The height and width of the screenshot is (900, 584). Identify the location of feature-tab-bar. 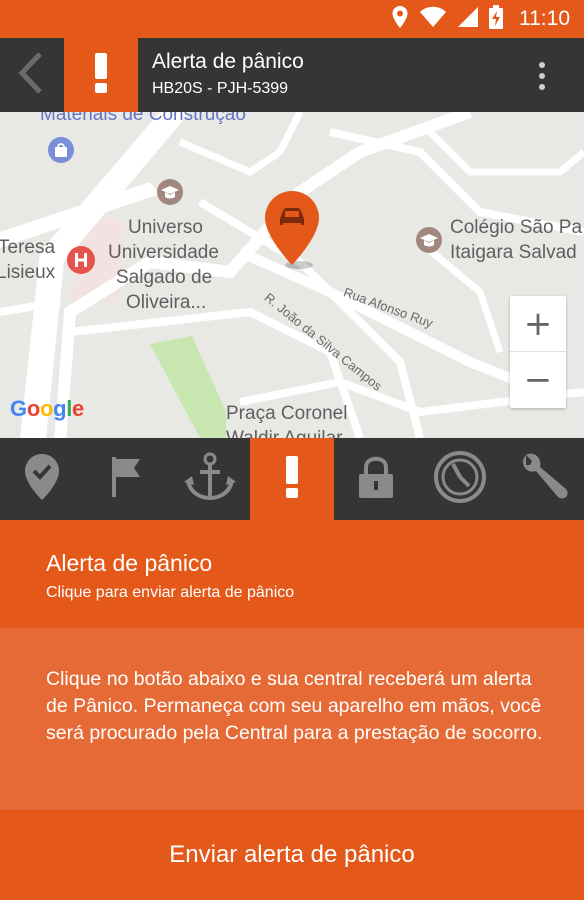
(292, 479).